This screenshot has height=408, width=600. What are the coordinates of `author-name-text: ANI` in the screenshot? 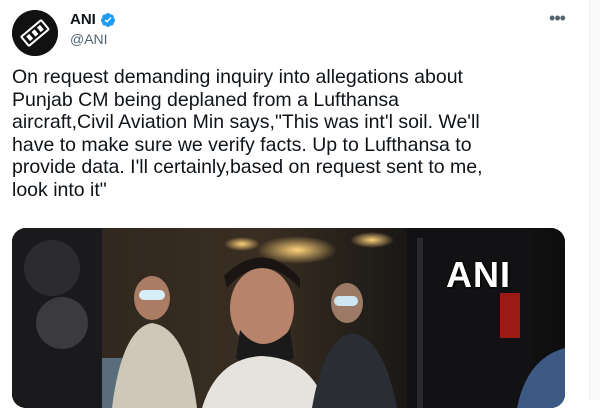 It's located at (83, 19).